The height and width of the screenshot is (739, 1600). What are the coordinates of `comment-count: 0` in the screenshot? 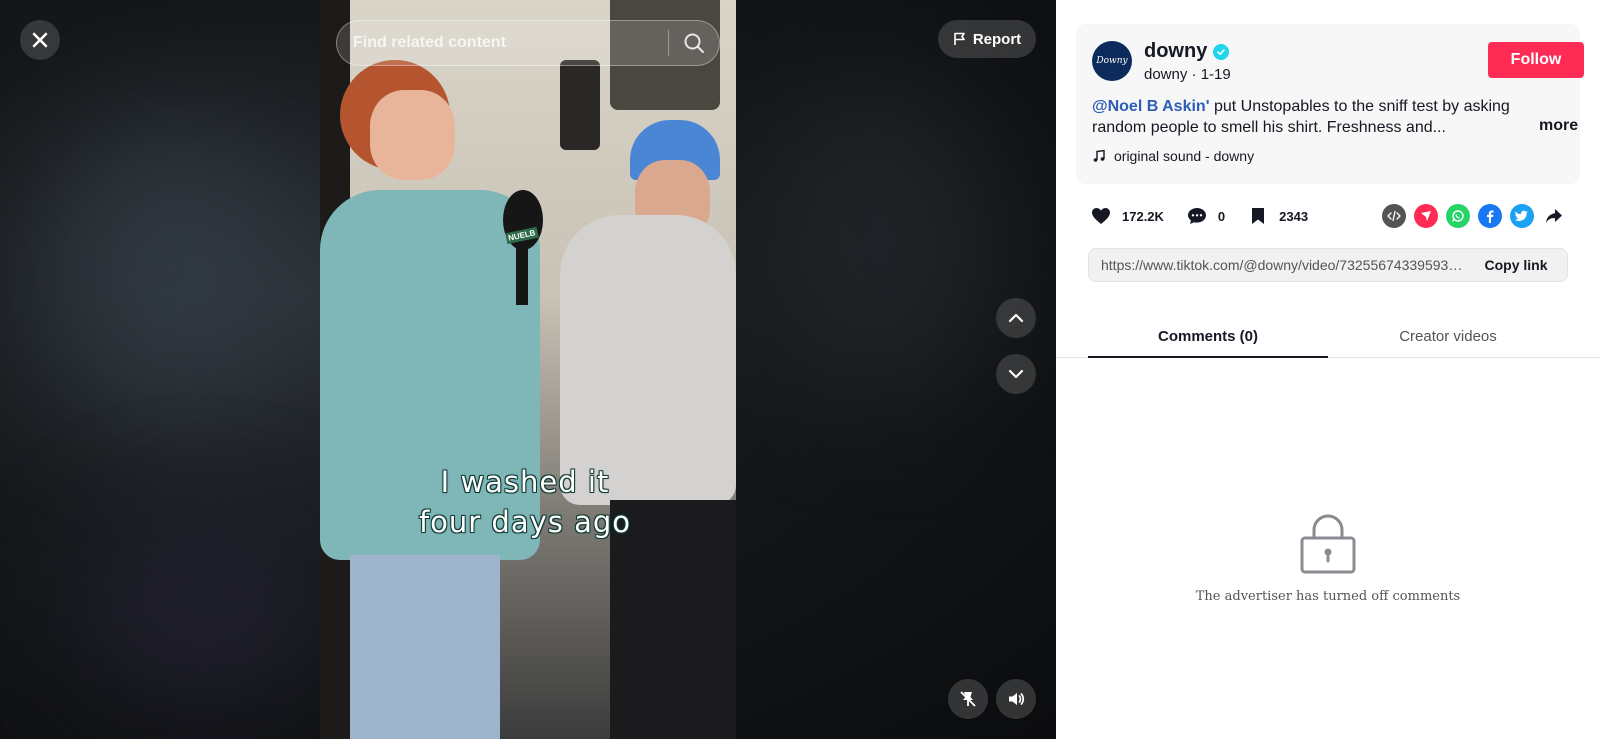 It's located at (1221, 216).